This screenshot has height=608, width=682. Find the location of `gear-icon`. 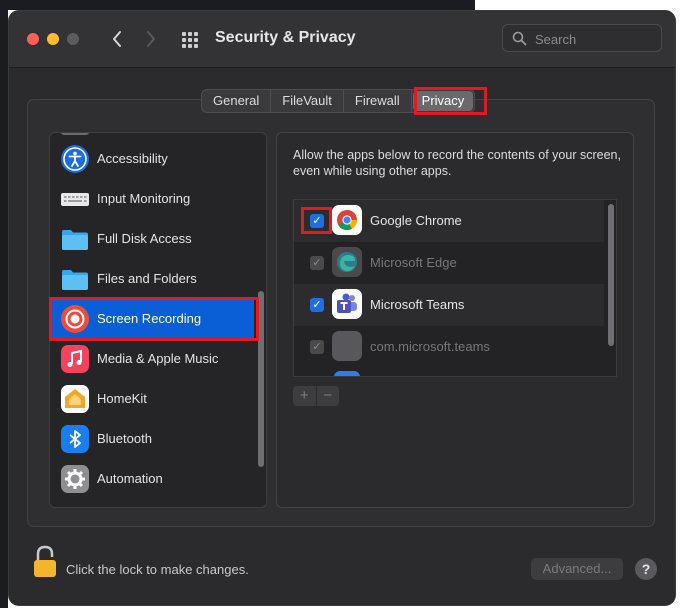

gear-icon is located at coordinates (75, 479).